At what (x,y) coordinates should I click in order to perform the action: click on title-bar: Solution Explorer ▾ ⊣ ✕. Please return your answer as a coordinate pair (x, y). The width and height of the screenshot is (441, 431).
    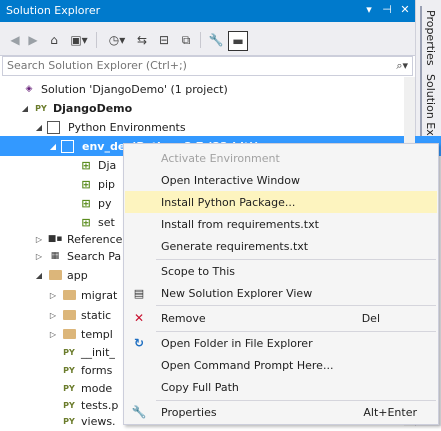
    Looking at the image, I should click on (207, 11).